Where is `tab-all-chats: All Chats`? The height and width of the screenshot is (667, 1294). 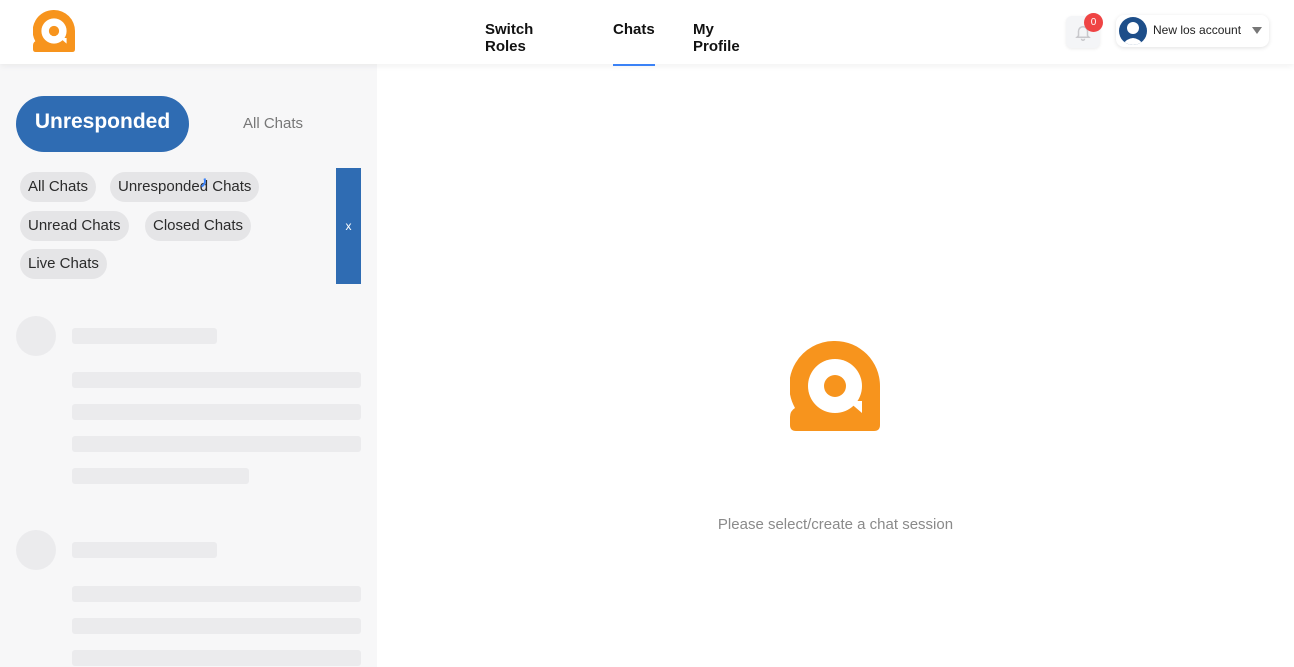 tab-all-chats: All Chats is located at coordinates (273, 123).